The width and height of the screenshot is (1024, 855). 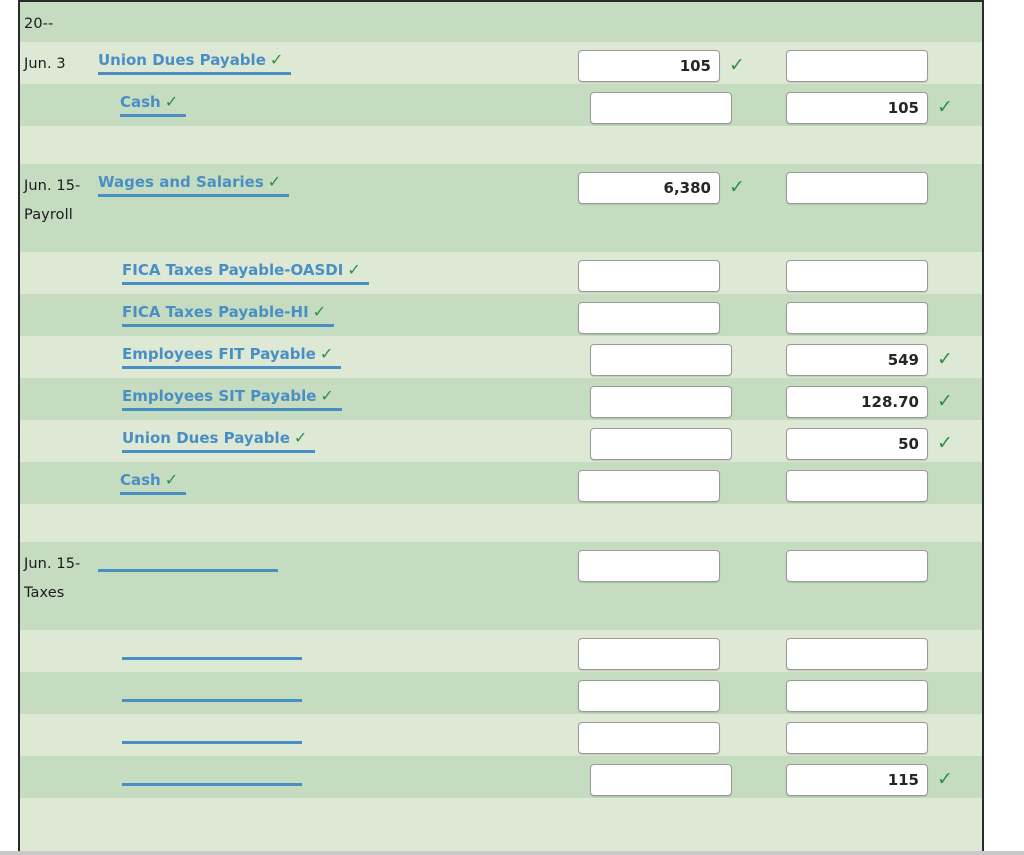 What do you see at coordinates (512, 853) in the screenshot?
I see `viewport-bottom-edge` at bounding box center [512, 853].